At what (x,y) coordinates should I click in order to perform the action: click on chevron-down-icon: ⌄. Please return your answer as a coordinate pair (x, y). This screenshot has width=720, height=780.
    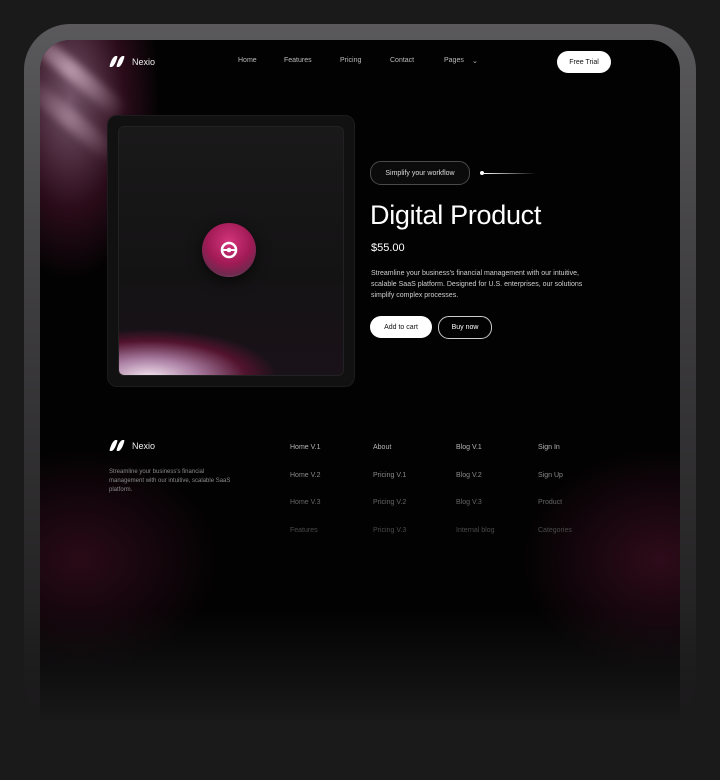
    Looking at the image, I should click on (475, 61).